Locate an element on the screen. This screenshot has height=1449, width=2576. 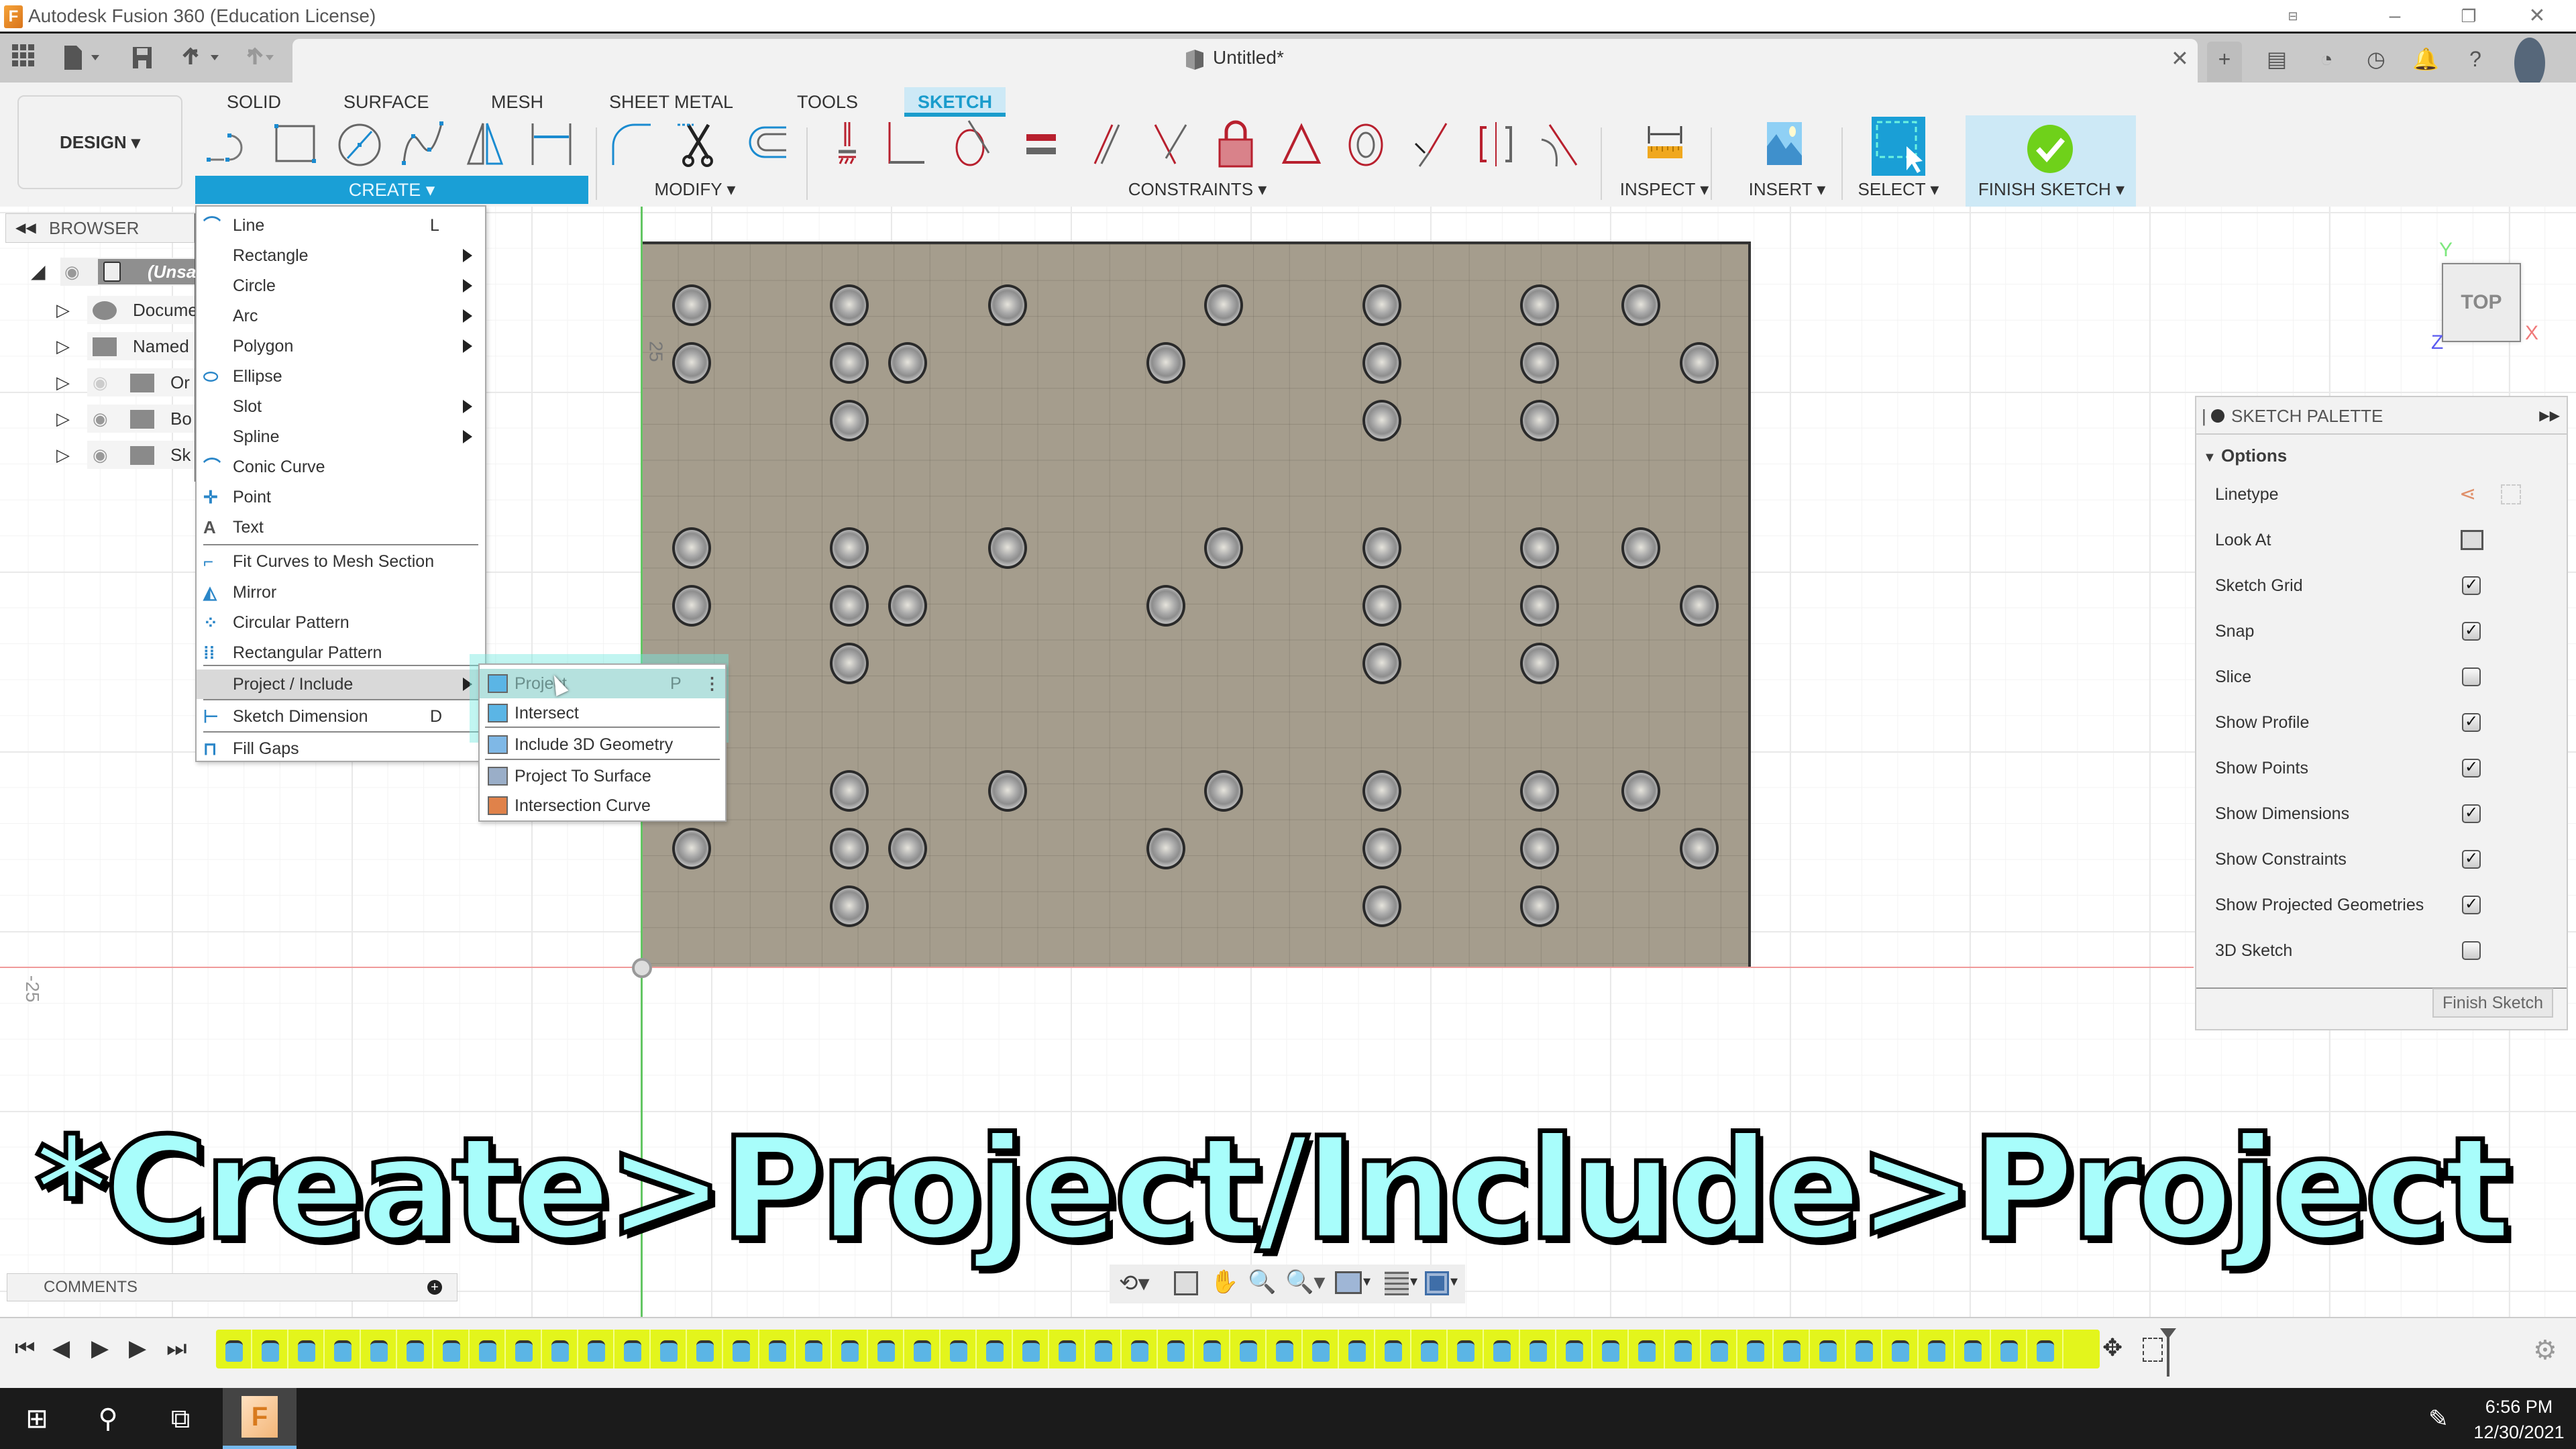
timeline-features is located at coordinates (1158, 1349).